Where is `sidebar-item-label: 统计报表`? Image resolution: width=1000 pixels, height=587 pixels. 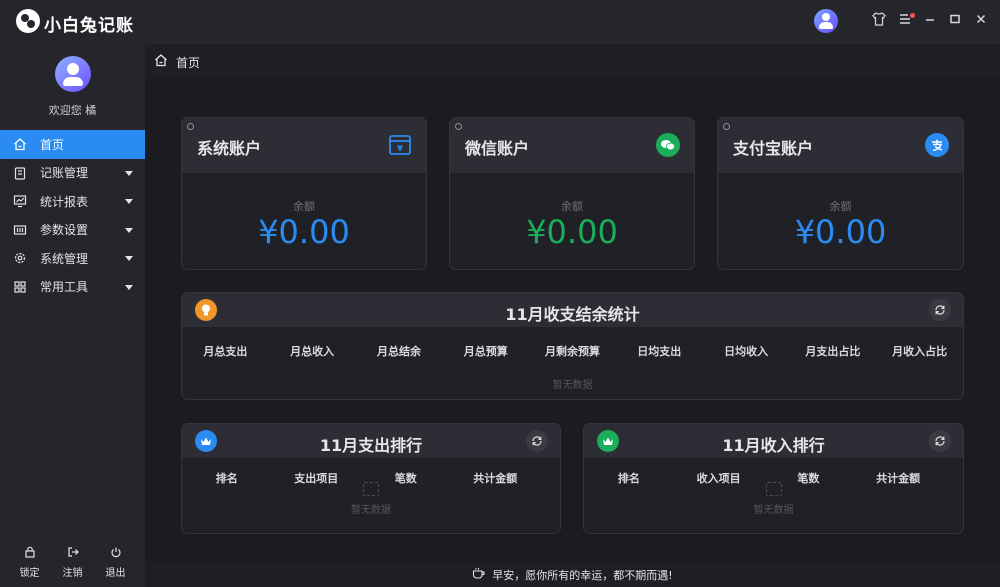
sidebar-item-label: 统计报表 is located at coordinates (64, 201).